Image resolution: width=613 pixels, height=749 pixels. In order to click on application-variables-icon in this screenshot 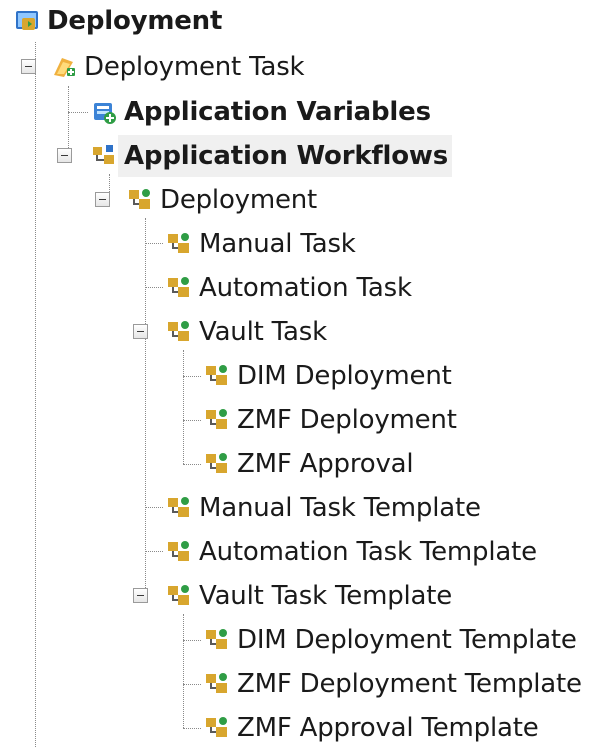, I will do `click(105, 113)`.